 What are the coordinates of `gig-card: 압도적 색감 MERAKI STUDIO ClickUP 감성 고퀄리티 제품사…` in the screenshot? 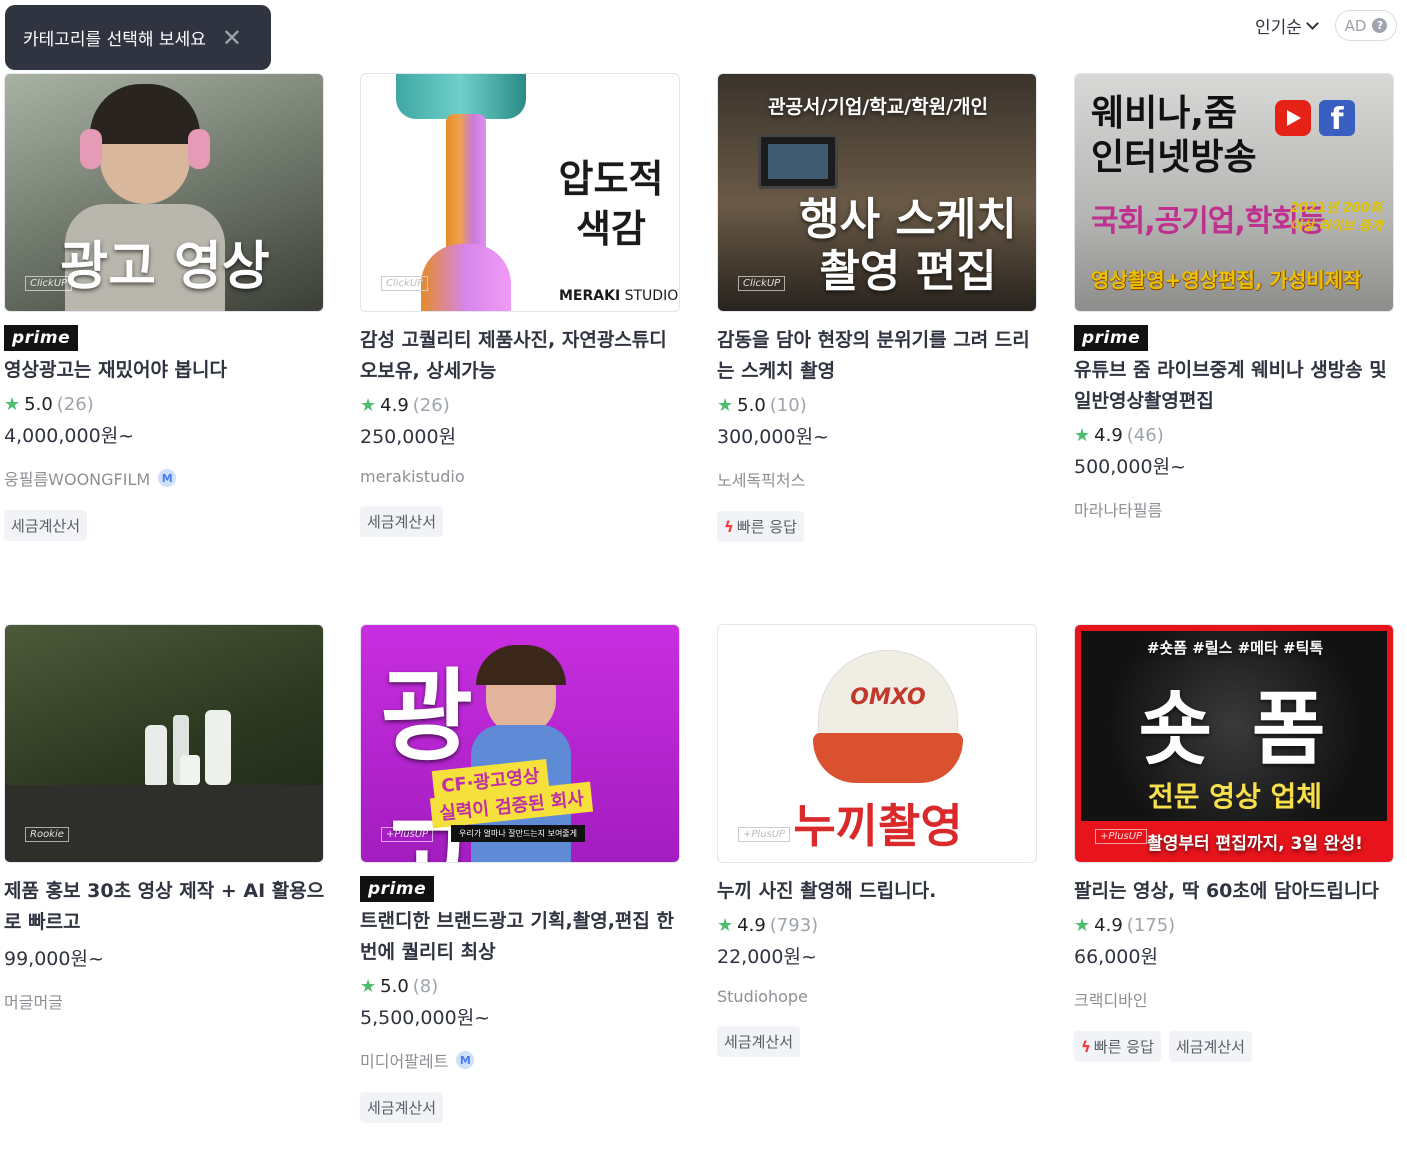 It's located at (521, 305).